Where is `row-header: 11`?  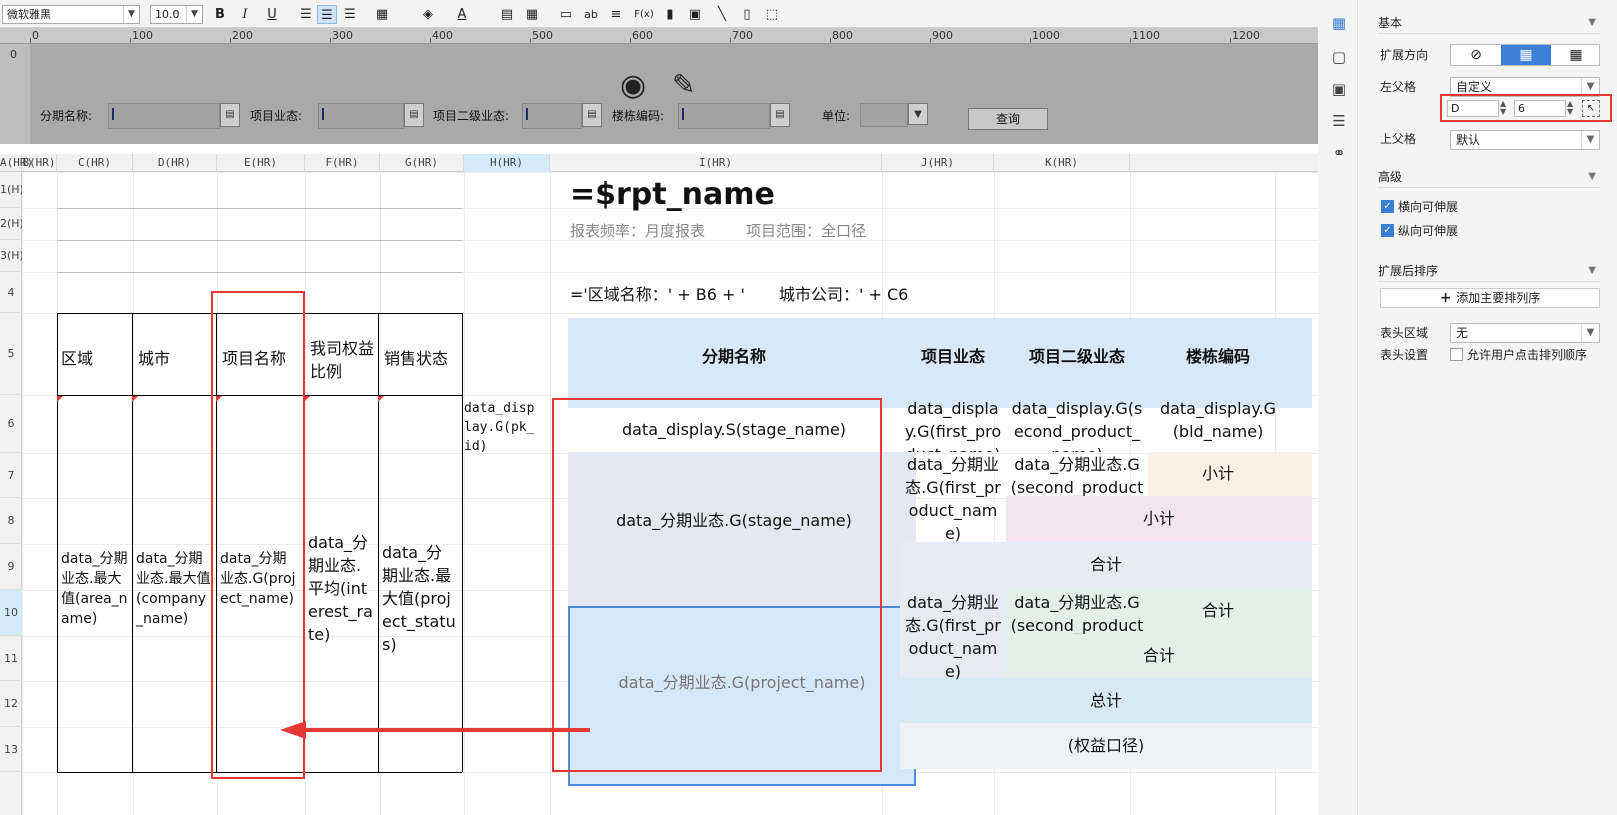
row-header: 11 is located at coordinates (11, 658).